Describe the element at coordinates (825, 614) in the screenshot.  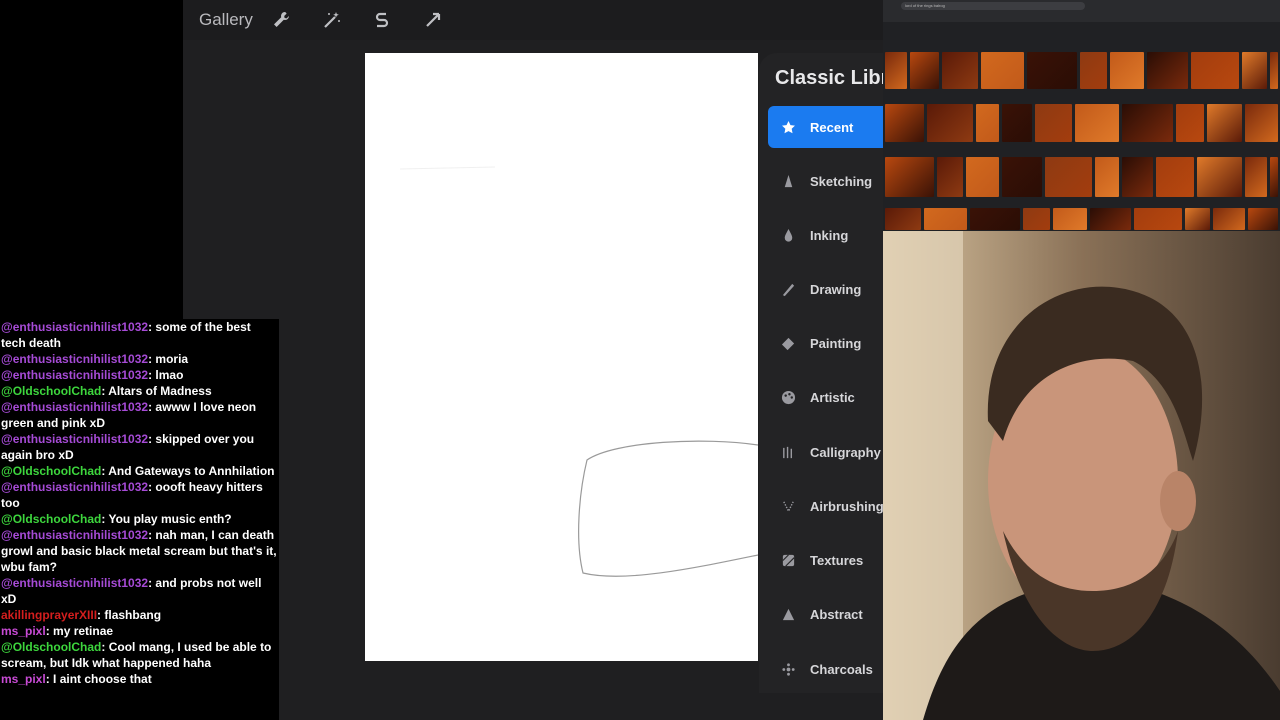
I see `brush-category-abstract: Abstract` at that location.